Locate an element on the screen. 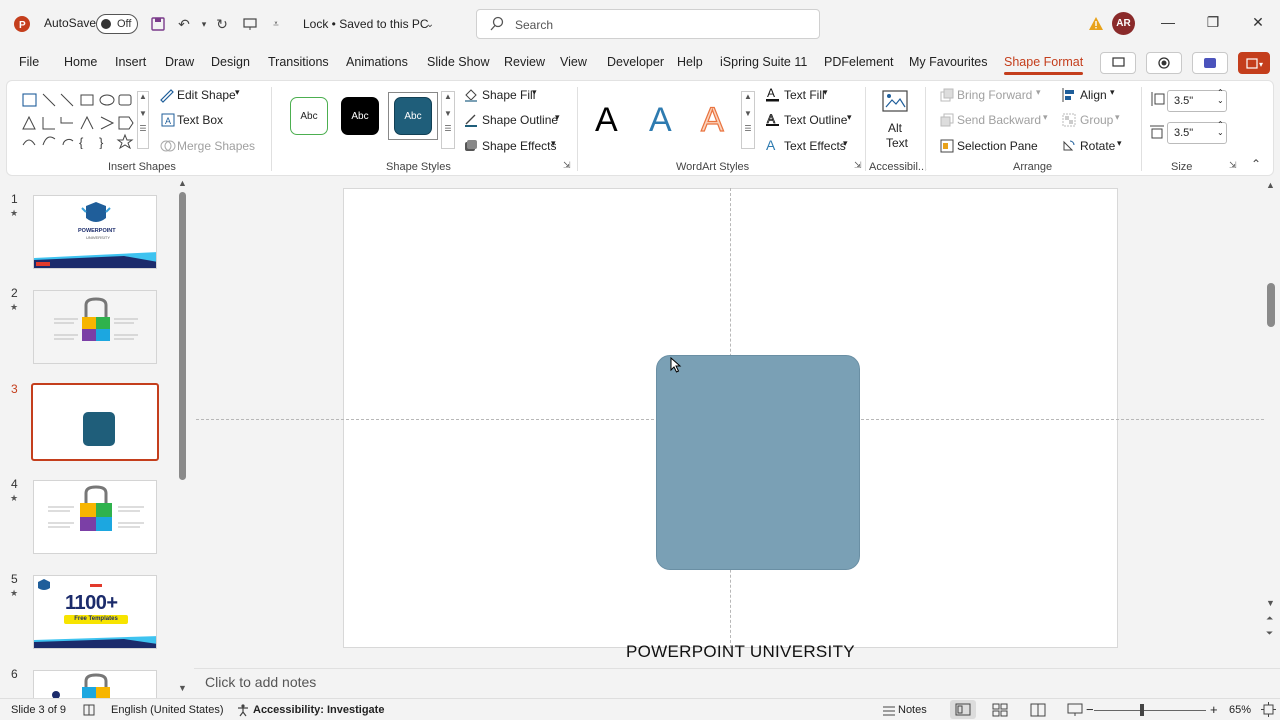 The image size is (1280, 720). rotate-button: Rotate is located at coordinates (1097, 146).